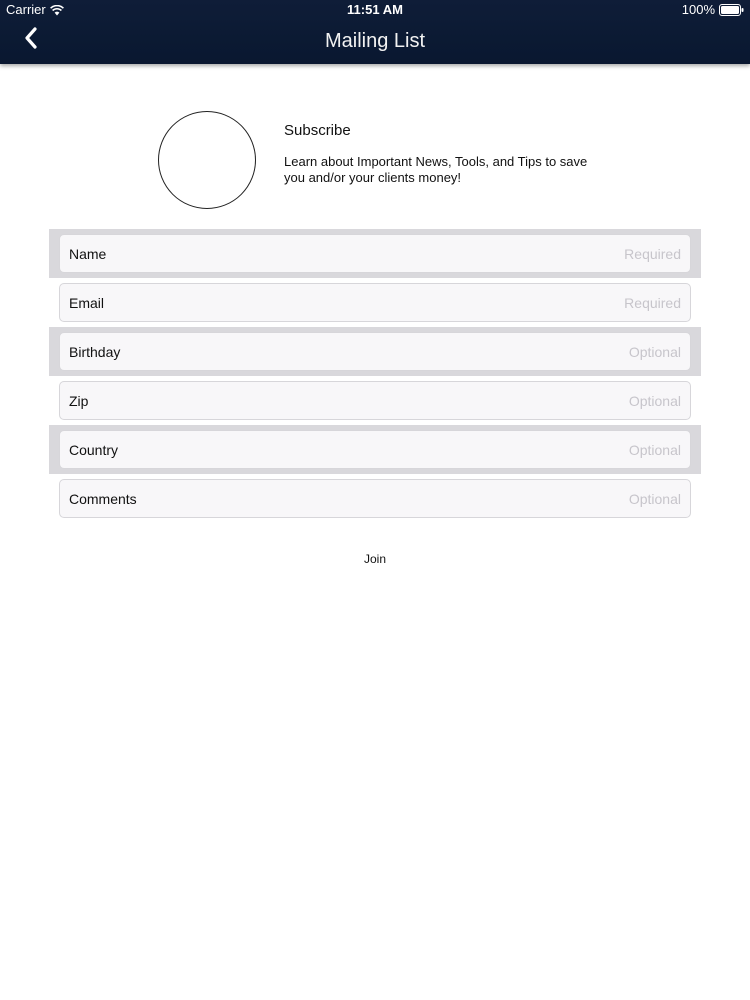 Image resolution: width=750 pixels, height=1000 pixels. I want to click on field-label: Name, so click(88, 253).